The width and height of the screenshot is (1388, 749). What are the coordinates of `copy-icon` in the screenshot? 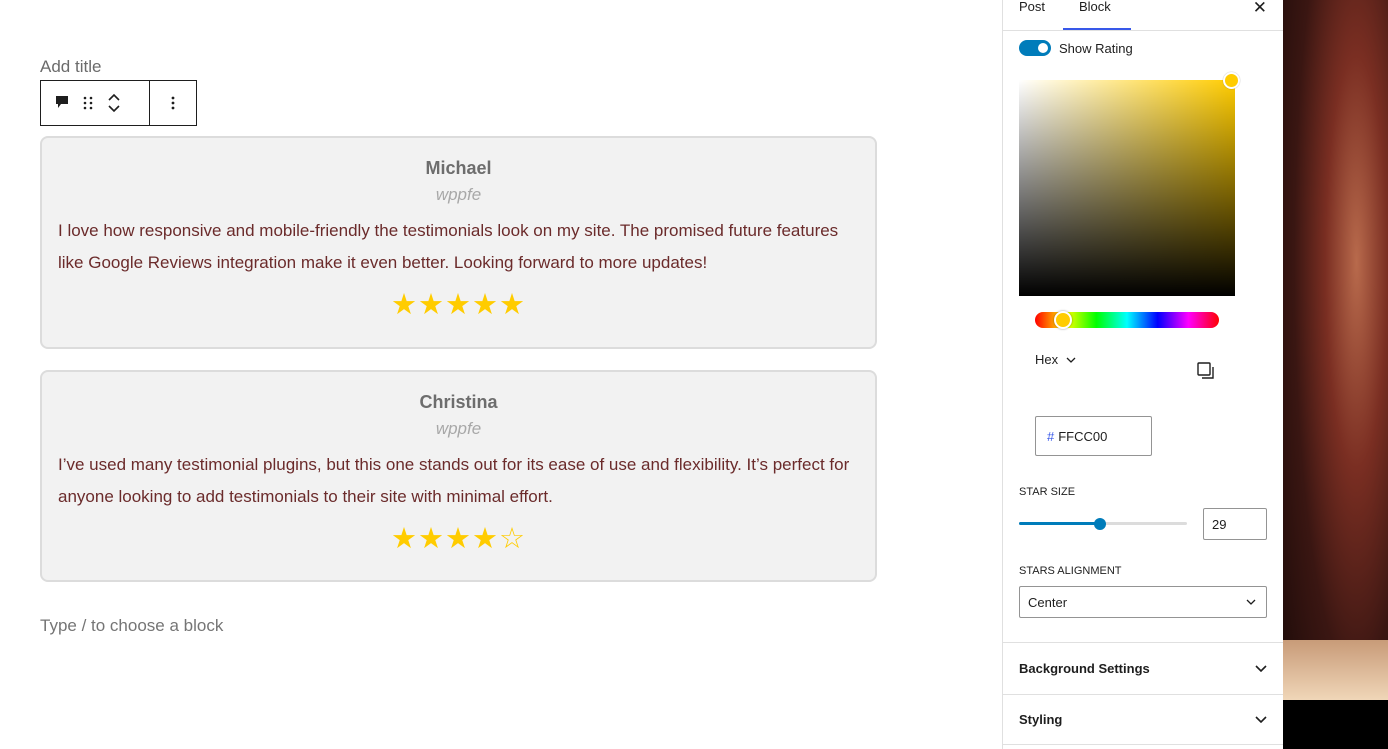 It's located at (1205, 371).